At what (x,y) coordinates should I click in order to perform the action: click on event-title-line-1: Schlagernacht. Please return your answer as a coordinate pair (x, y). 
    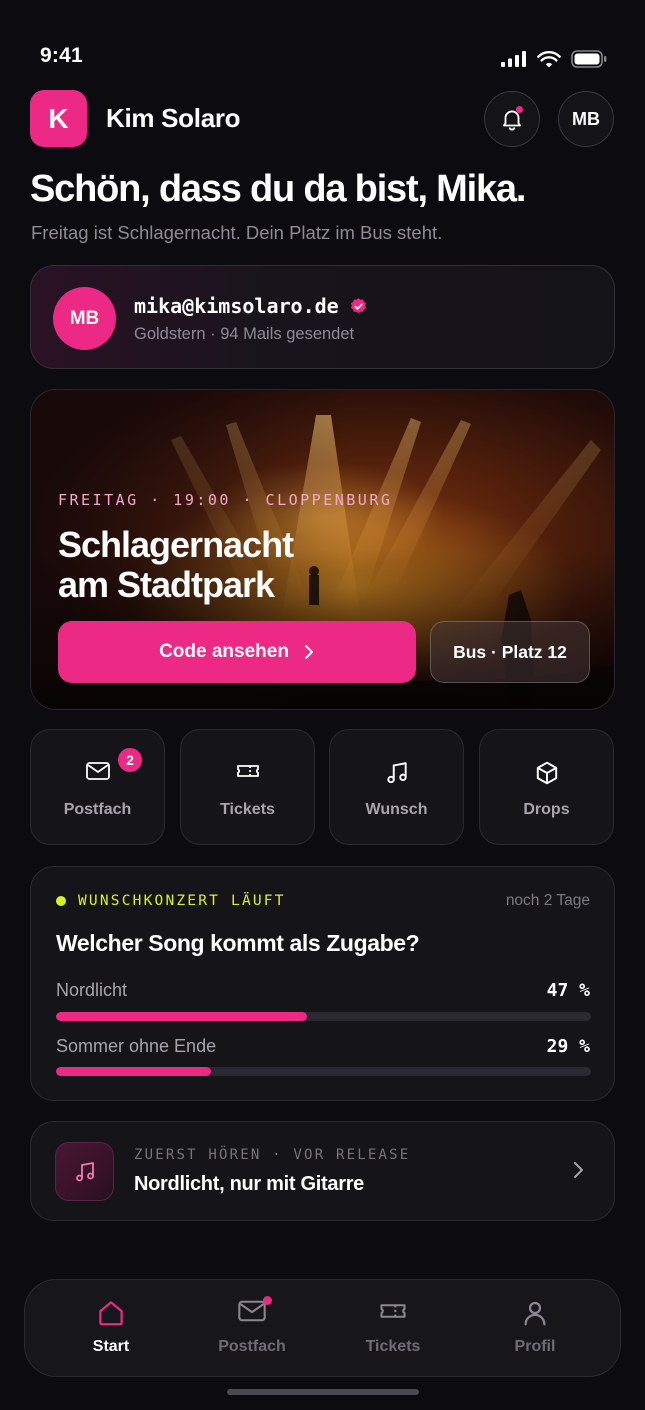
    Looking at the image, I should click on (176, 544).